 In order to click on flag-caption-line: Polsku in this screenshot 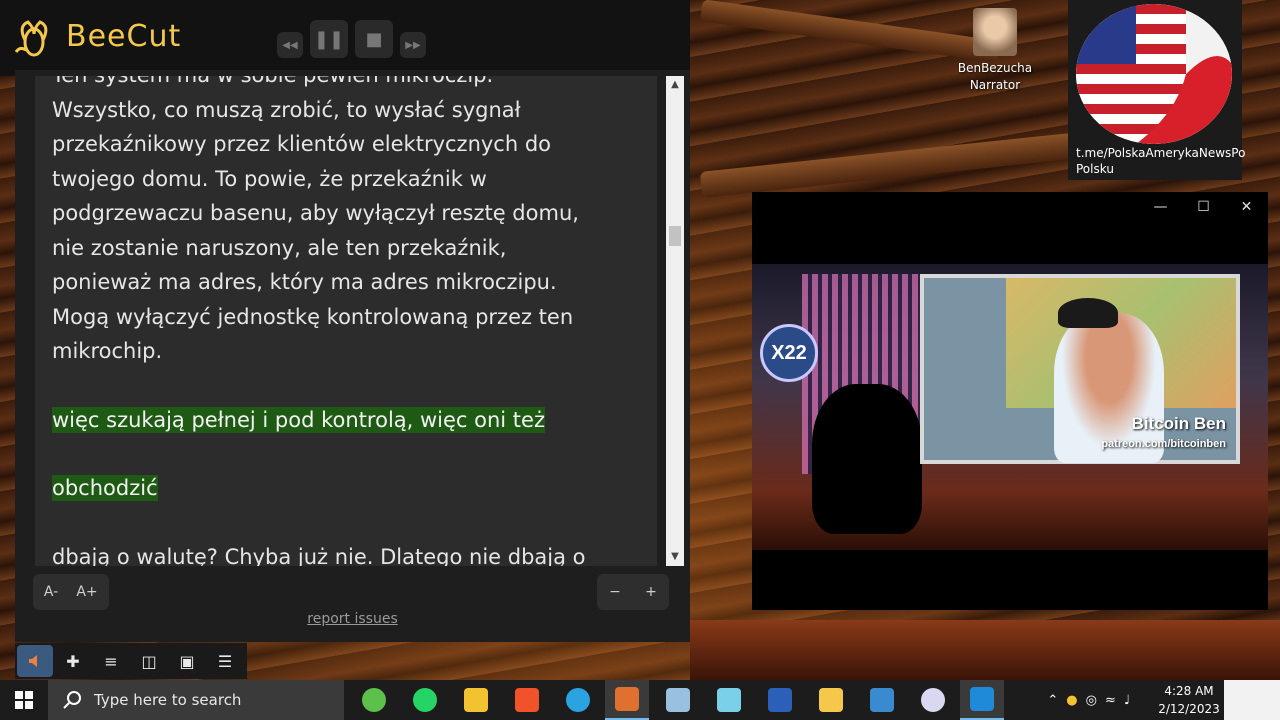, I will do `click(1095, 169)`.